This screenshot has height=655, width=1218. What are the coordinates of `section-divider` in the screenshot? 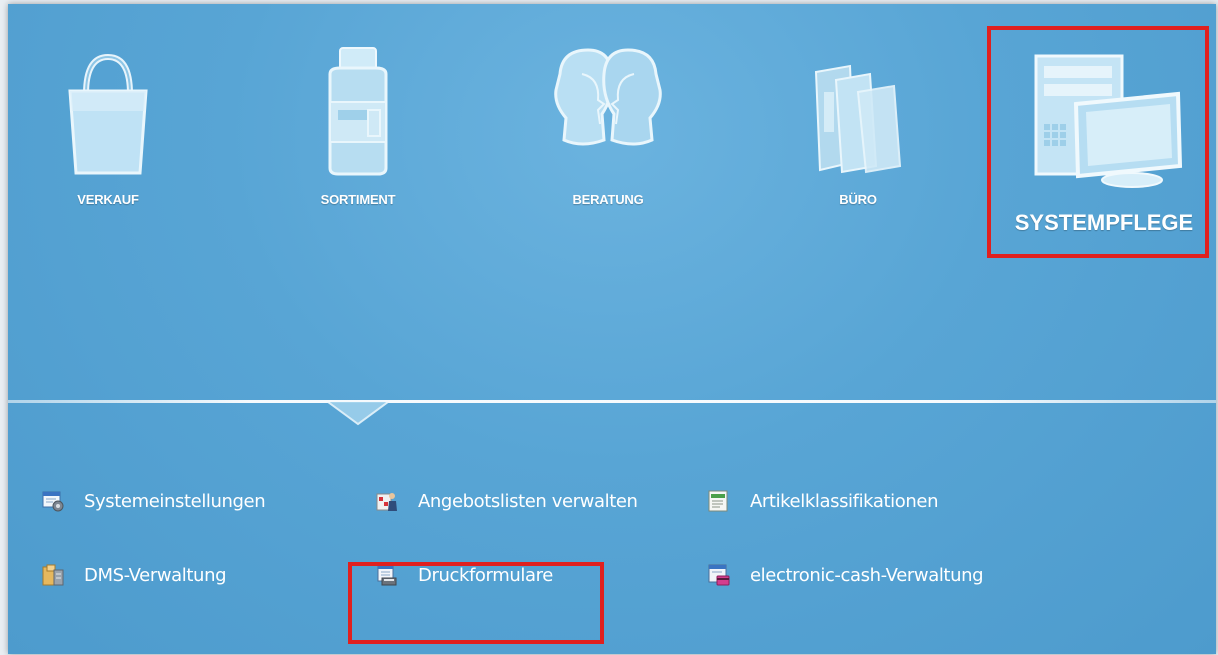 It's located at (612, 401).